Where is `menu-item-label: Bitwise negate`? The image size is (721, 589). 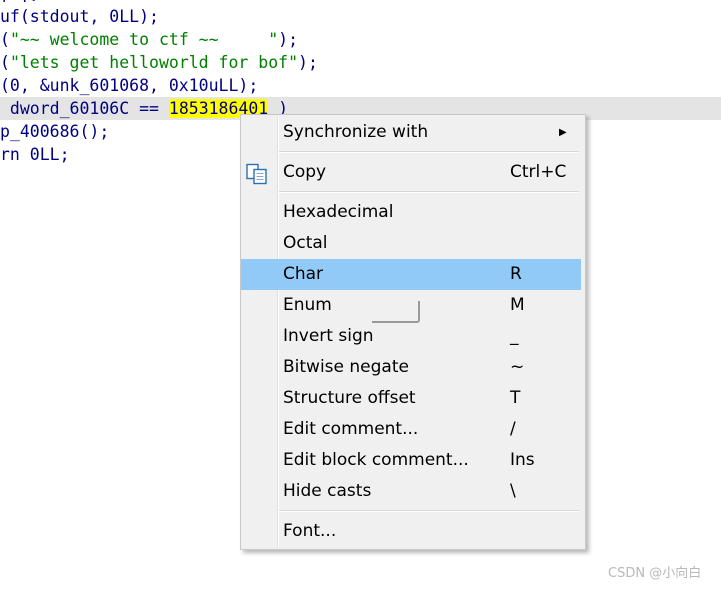 menu-item-label: Bitwise negate is located at coordinates (346, 367).